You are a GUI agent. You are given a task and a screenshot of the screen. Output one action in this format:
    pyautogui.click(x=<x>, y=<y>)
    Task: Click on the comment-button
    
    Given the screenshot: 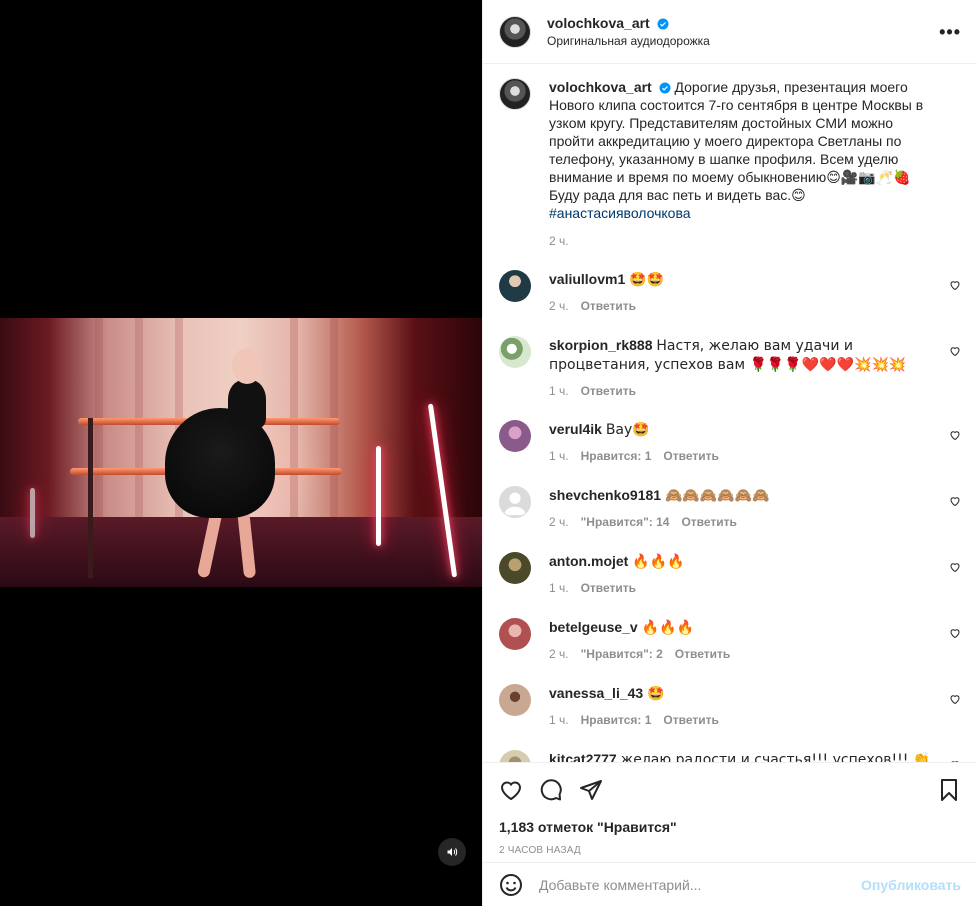 What is the action you would take?
    pyautogui.click(x=551, y=790)
    